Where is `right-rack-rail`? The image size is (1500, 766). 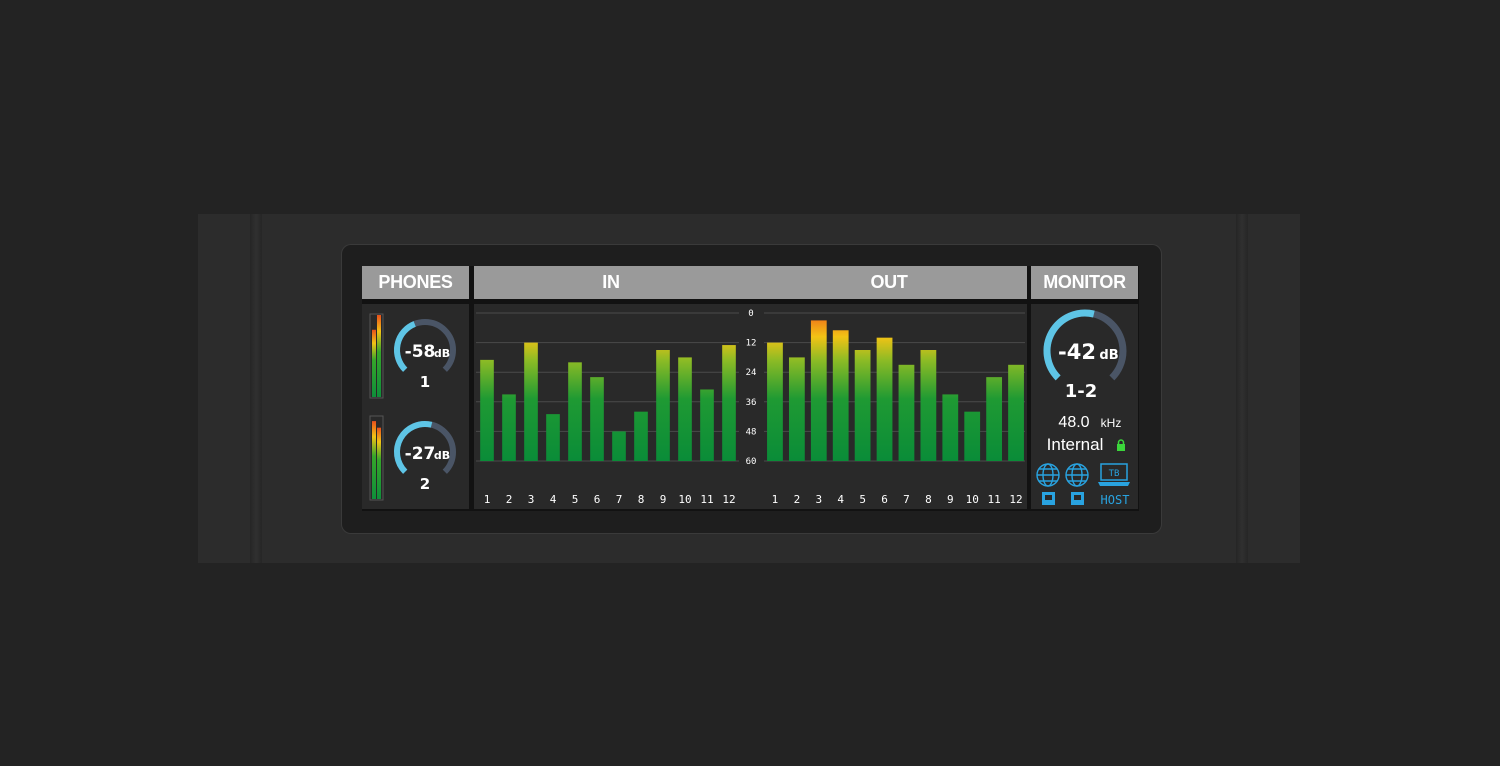 right-rack-rail is located at coordinates (1242, 388).